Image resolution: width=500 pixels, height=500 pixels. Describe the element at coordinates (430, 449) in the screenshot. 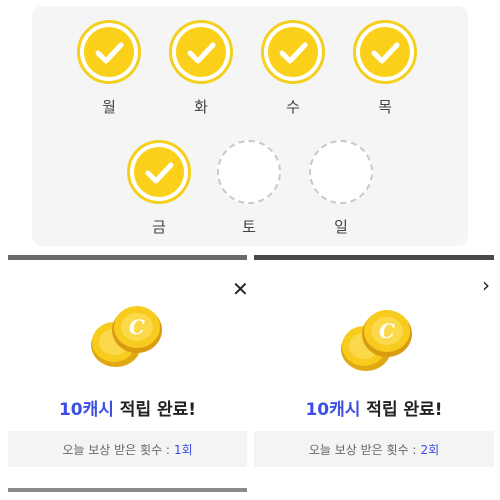

I see `reward-count-value: 2회` at that location.